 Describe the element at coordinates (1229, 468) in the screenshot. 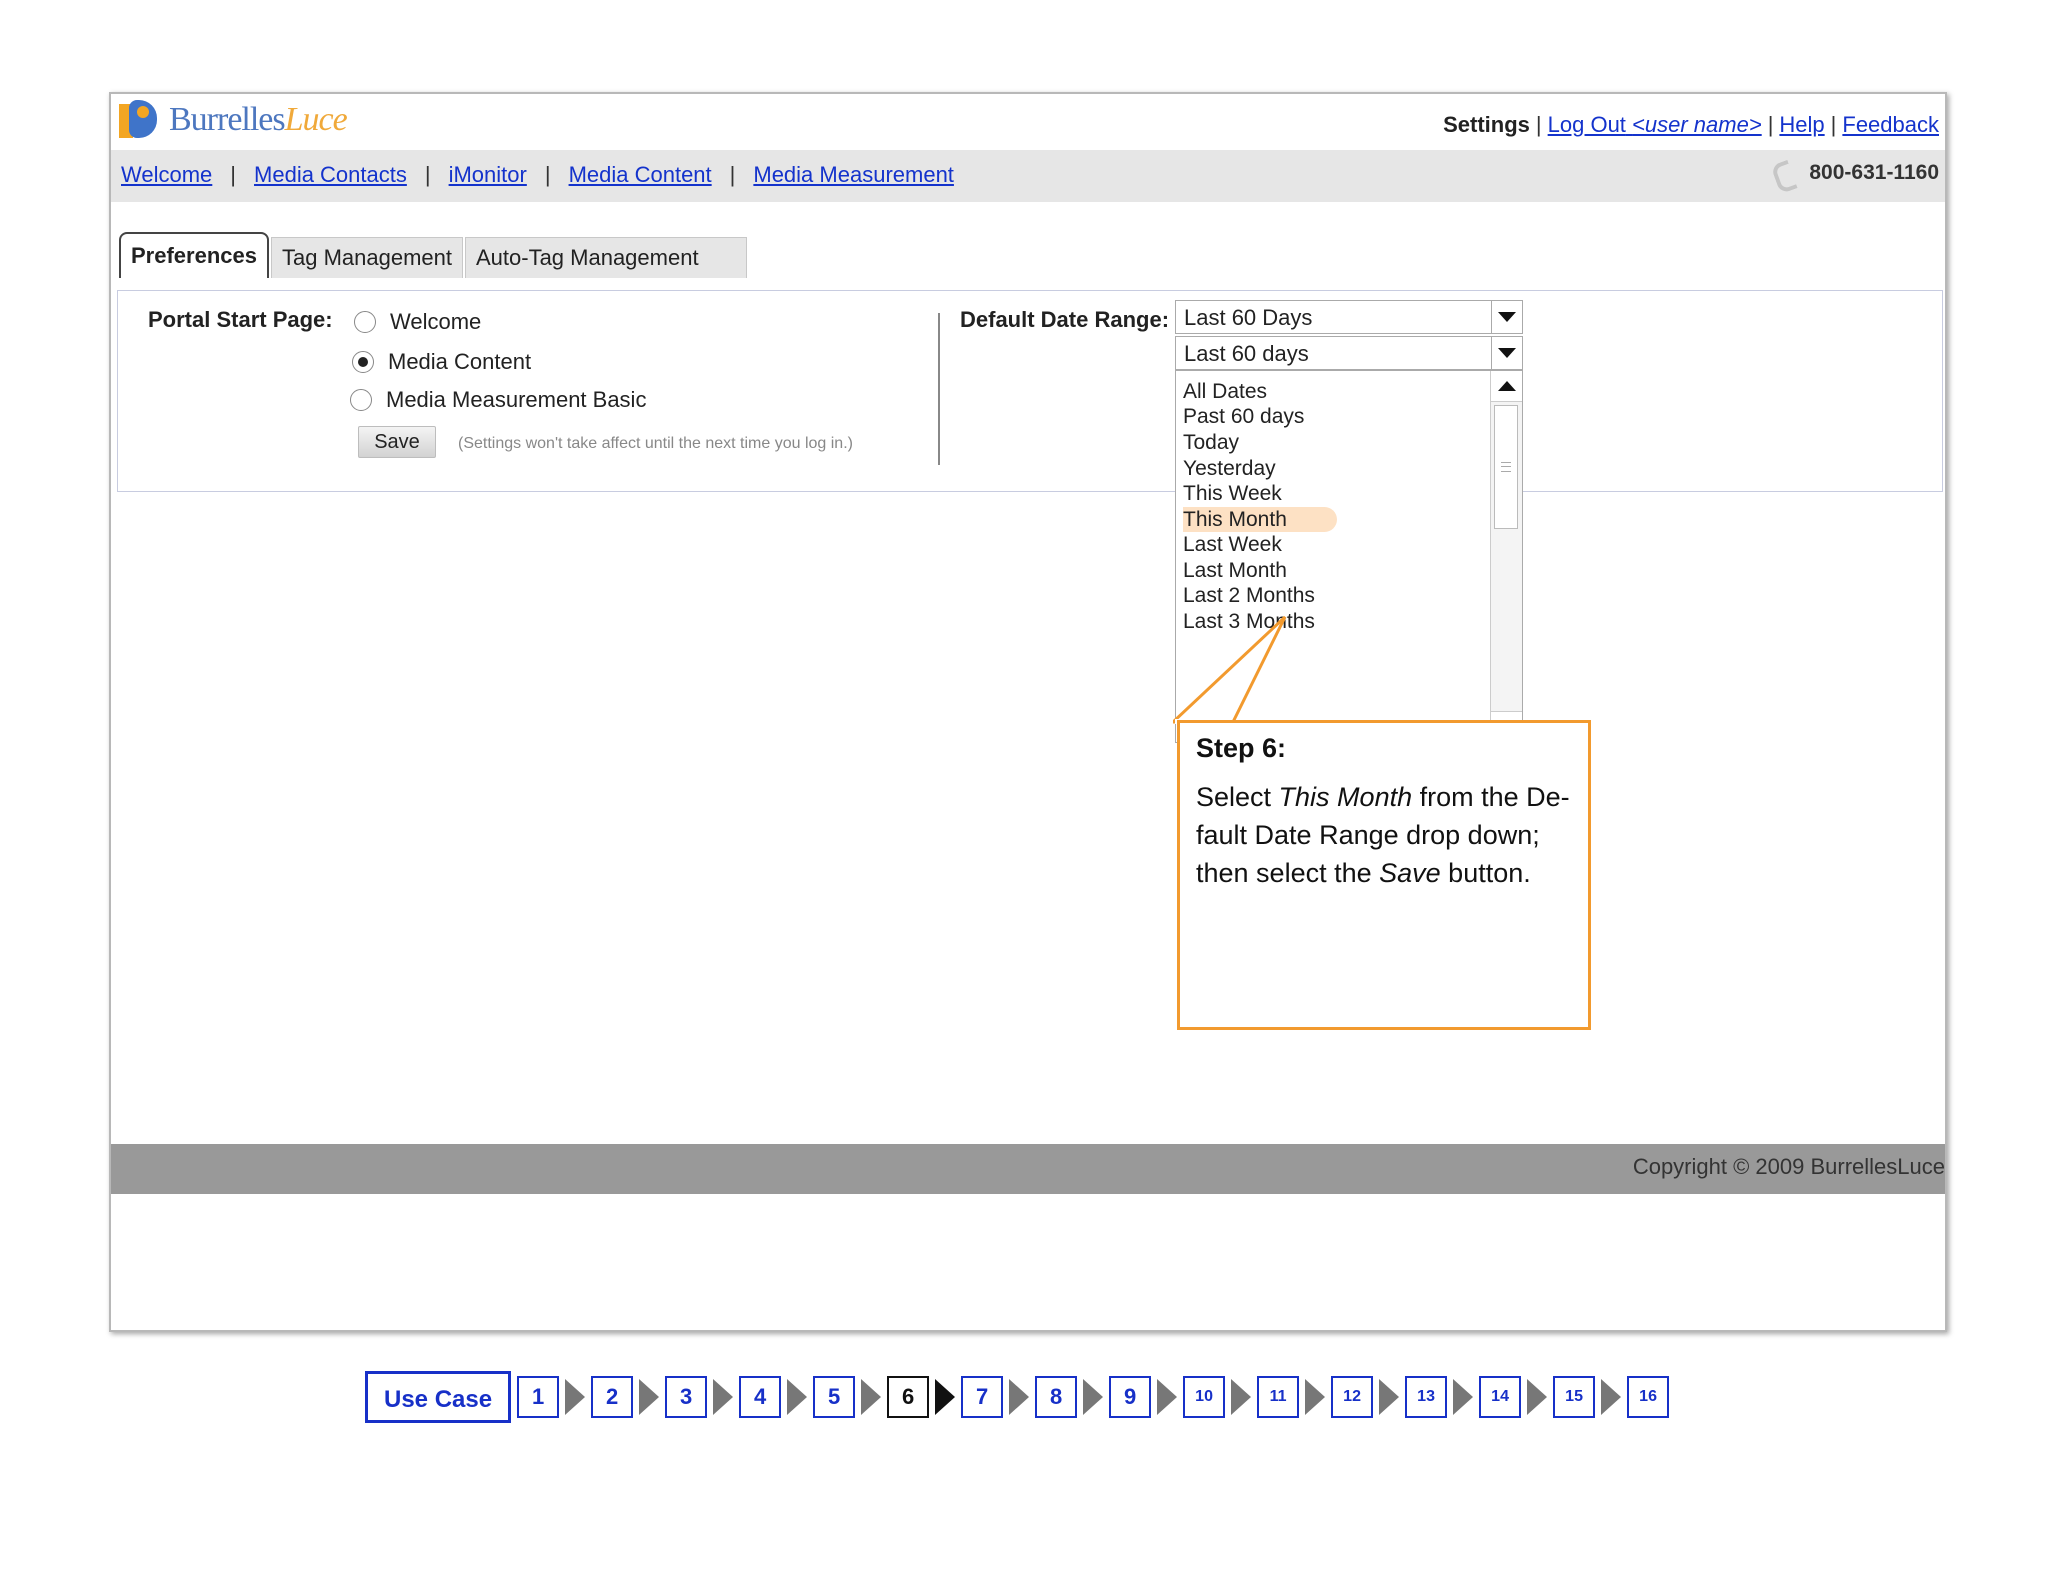

I see `option-yesterday: Yesterday` at that location.